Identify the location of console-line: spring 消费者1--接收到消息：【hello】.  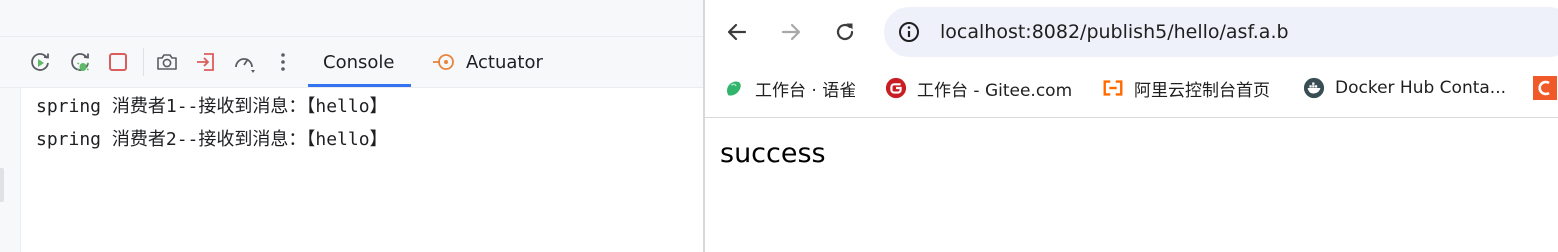
(212, 106).